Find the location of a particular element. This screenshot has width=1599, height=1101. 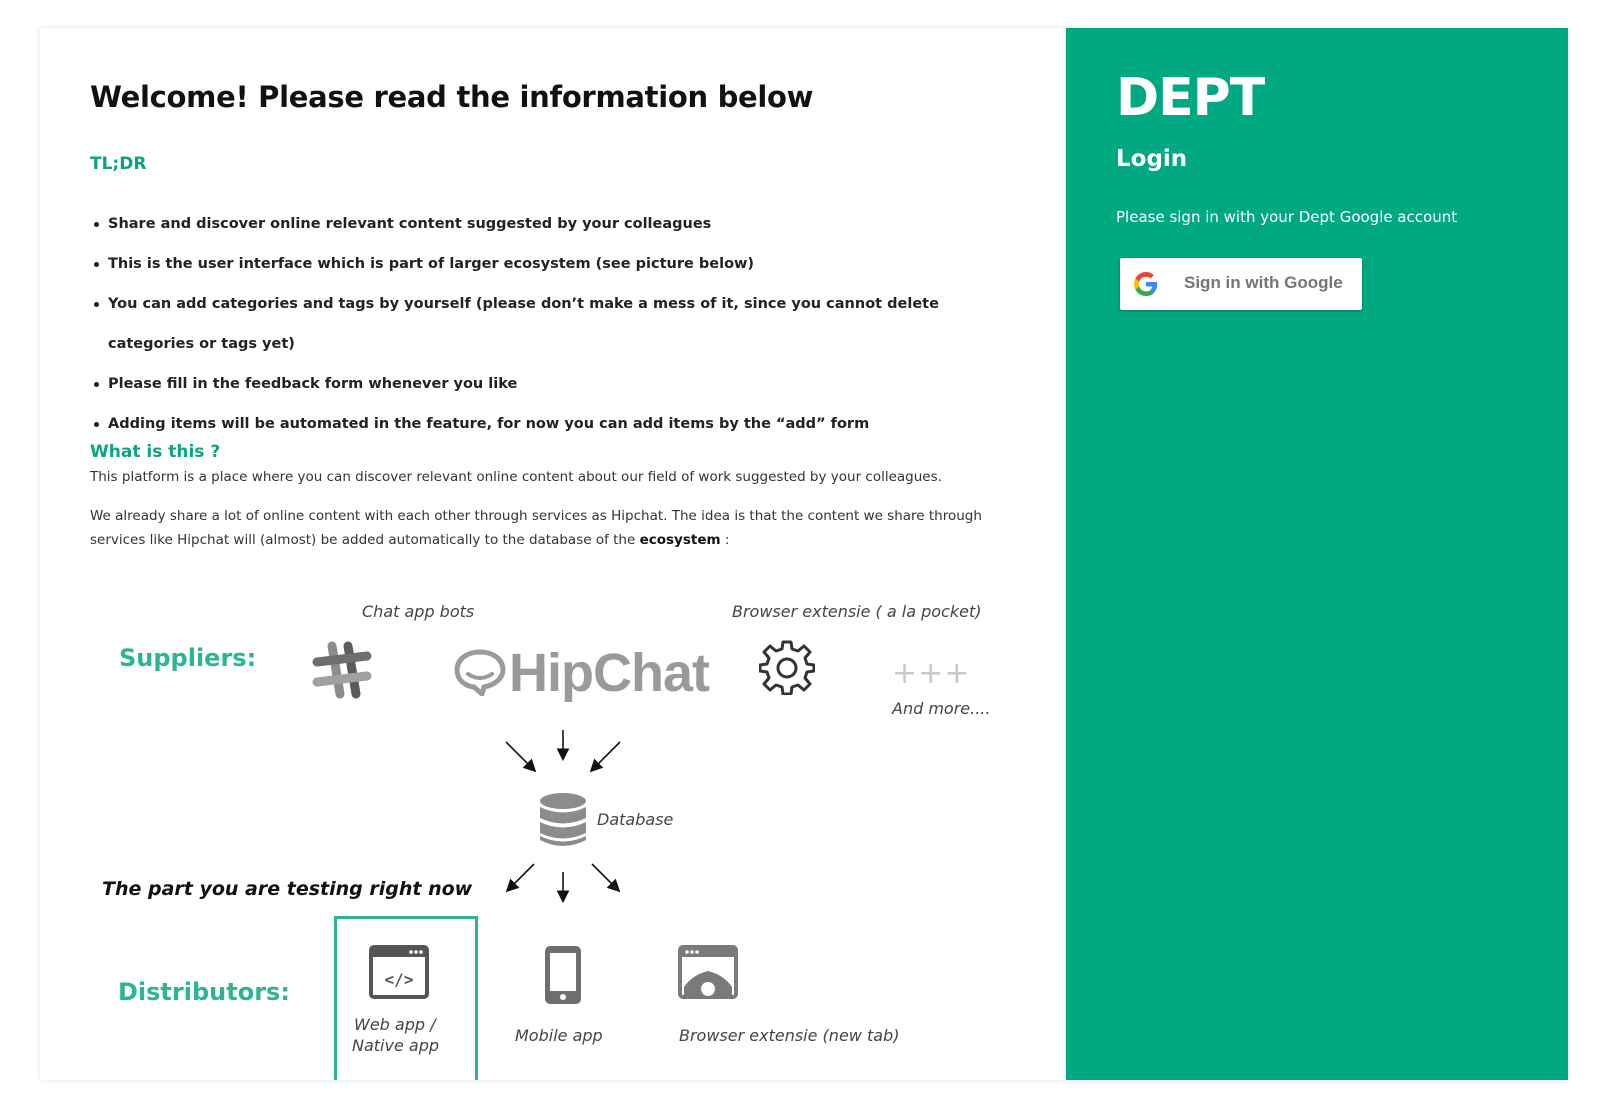

distributors-heading: Distributors: is located at coordinates (204, 992).